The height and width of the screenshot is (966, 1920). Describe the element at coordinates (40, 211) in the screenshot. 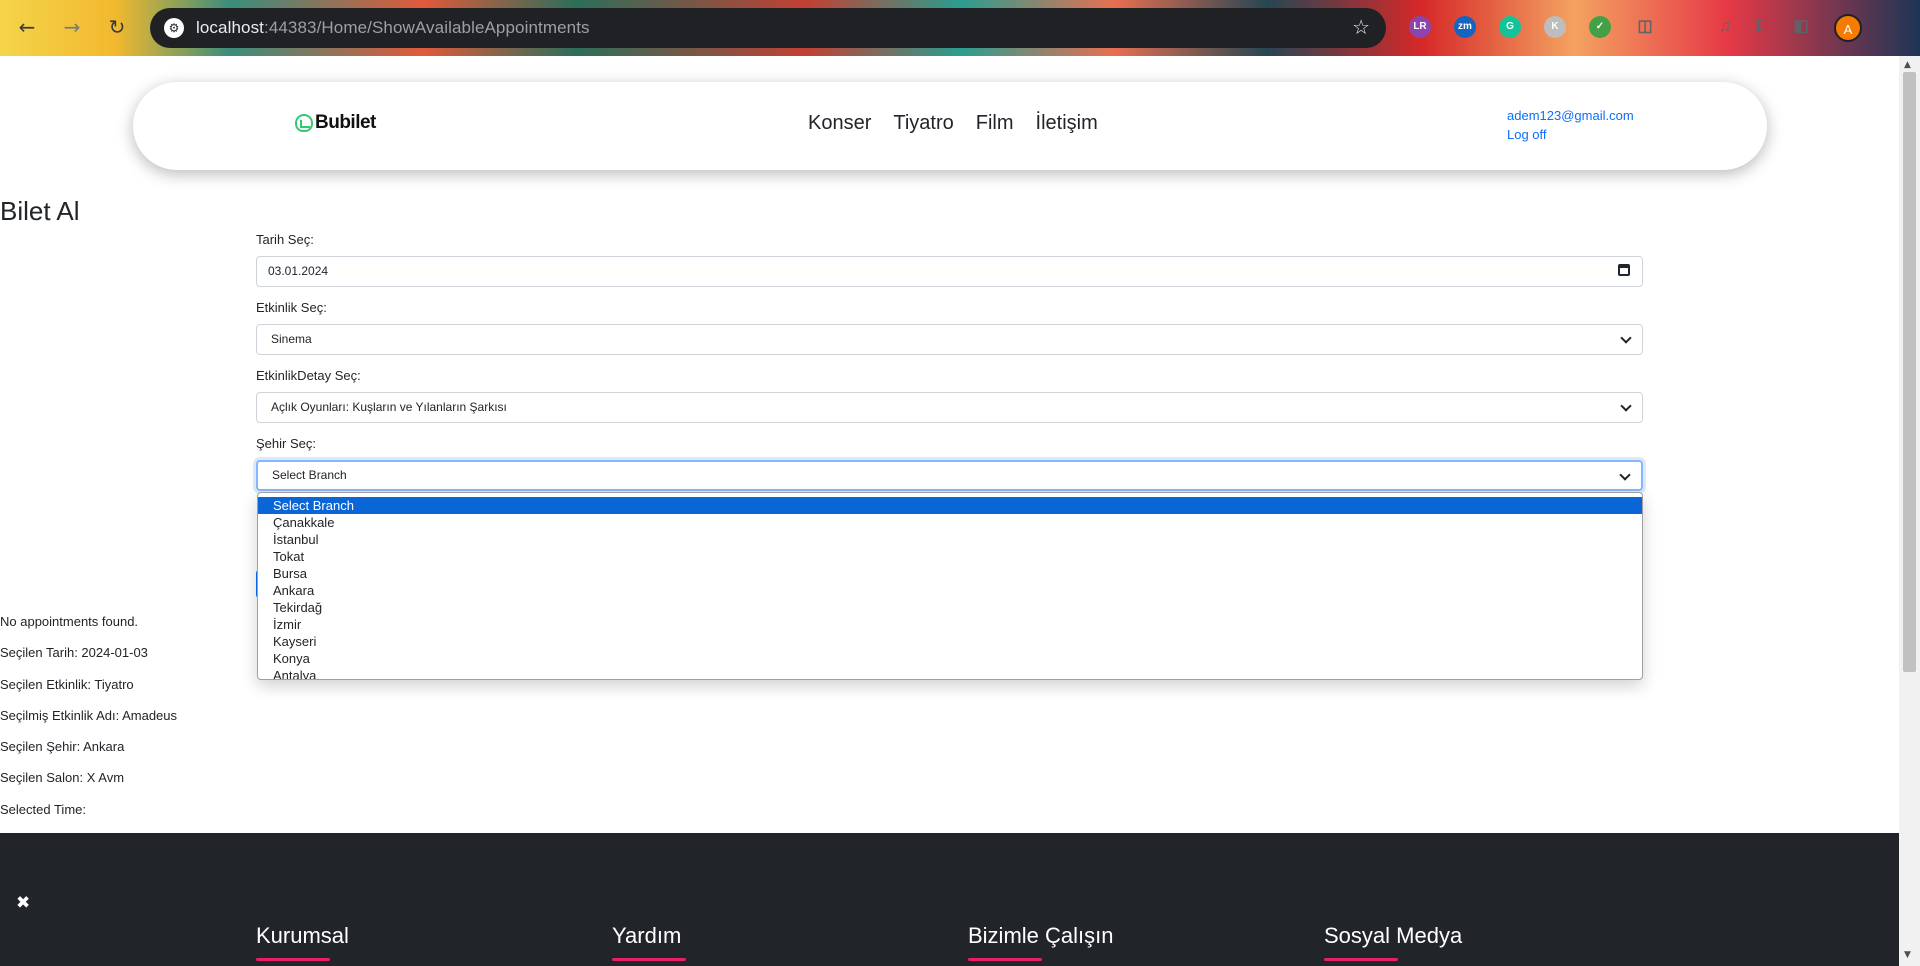

I see `page-title: Bilet Al` at that location.